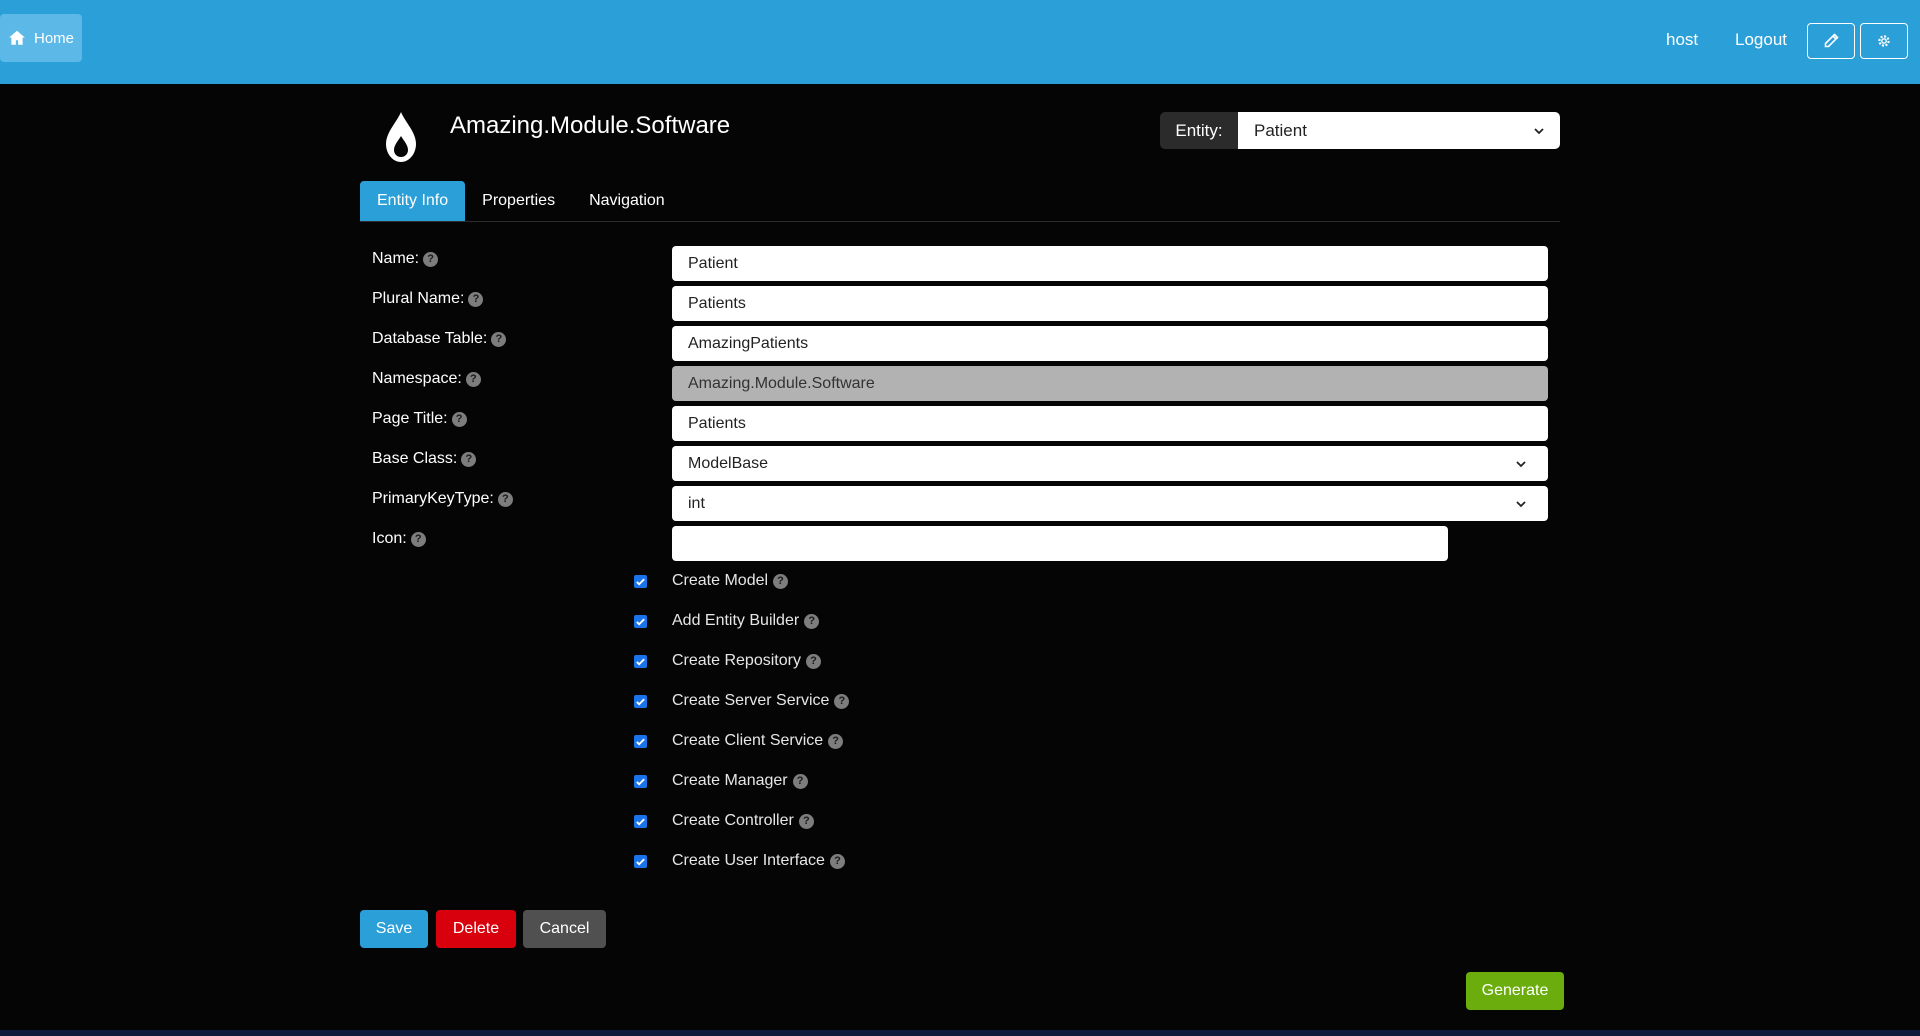 Image resolution: width=1920 pixels, height=1036 pixels. I want to click on create-model-checkbox, so click(640, 581).